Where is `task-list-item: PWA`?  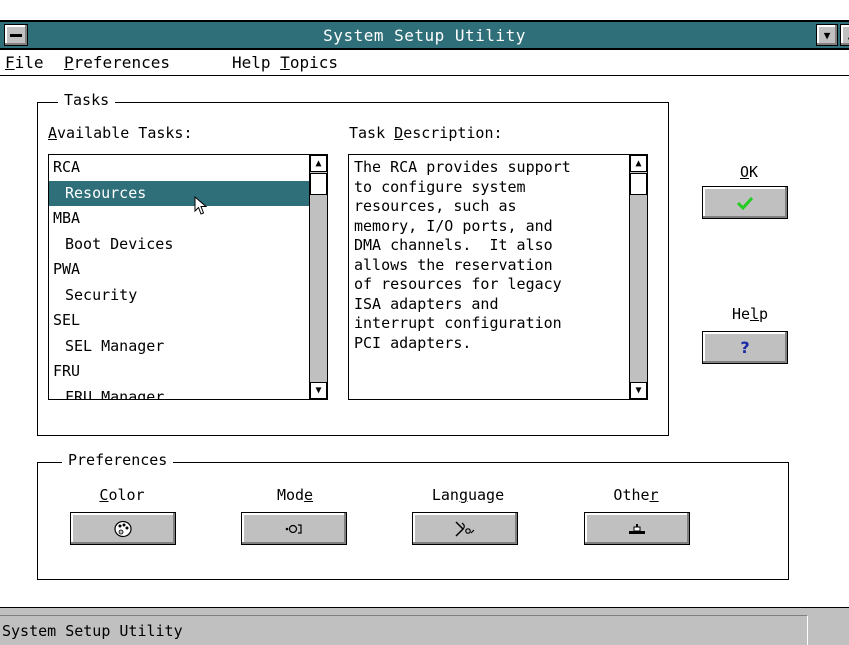
task-list-item: PWA is located at coordinates (179, 270).